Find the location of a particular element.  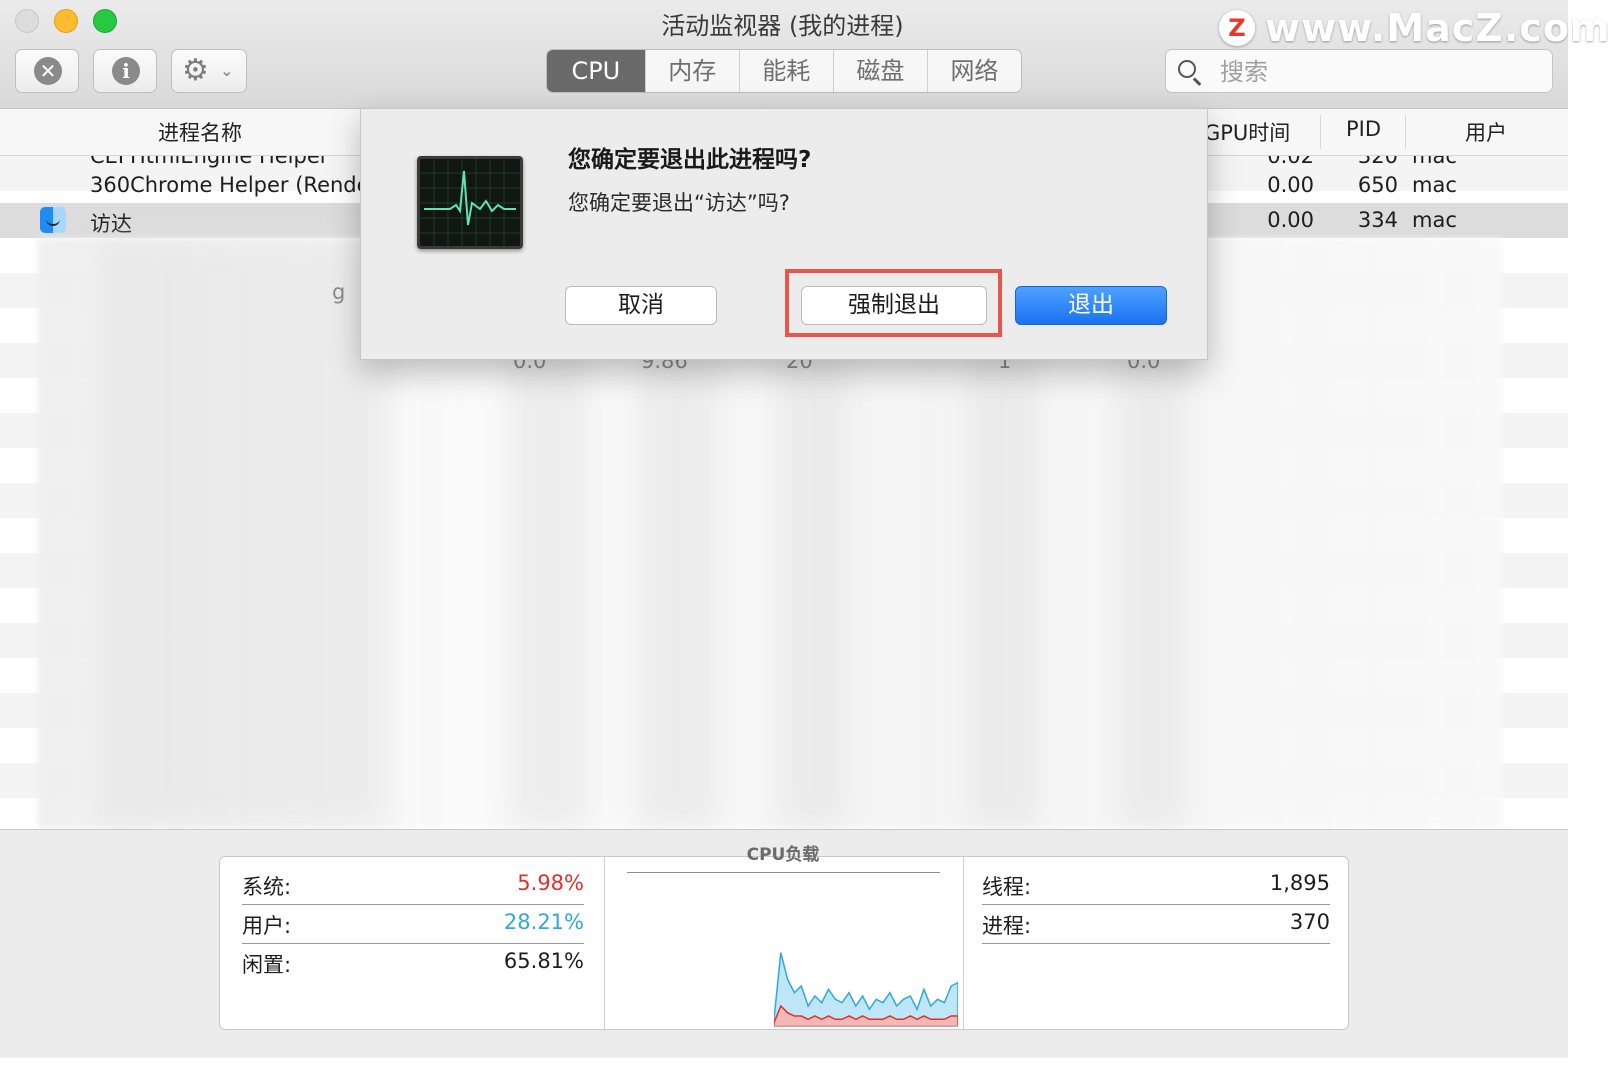

inspect-process-button: i is located at coordinates (125, 71).